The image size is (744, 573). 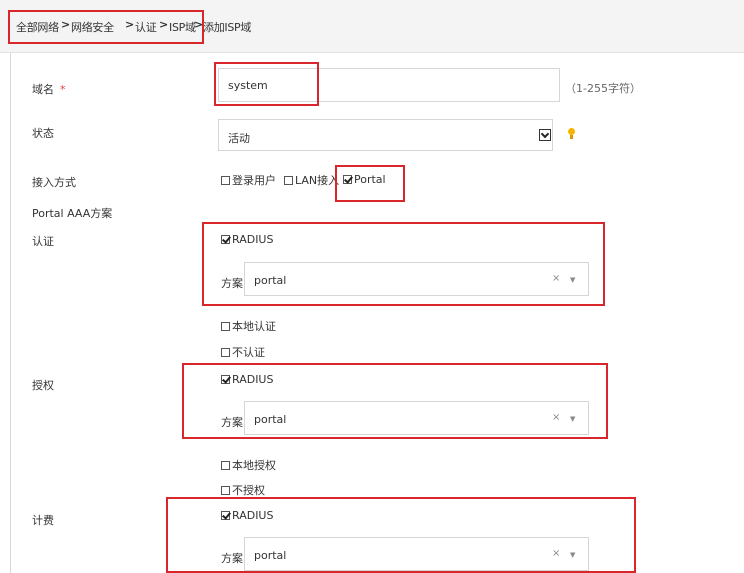 I want to click on content-border, so click(x=10, y=313).